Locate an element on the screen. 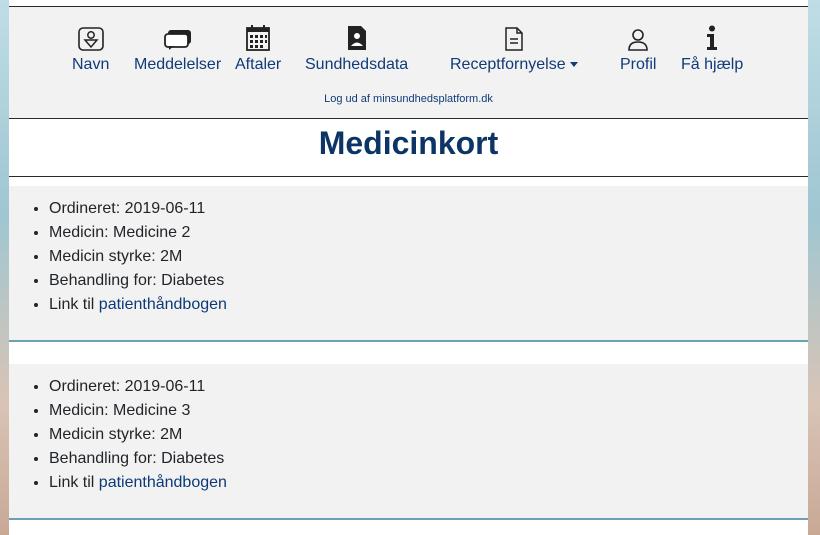 This screenshot has height=535, width=820. health-document-icon is located at coordinates (357, 38).